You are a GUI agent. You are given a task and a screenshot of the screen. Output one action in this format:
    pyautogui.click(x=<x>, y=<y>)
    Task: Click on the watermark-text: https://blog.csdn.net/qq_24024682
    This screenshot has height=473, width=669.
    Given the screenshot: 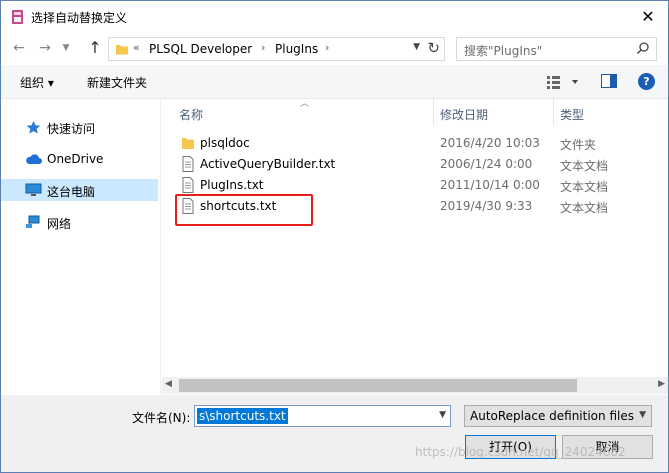 What is the action you would take?
    pyautogui.click(x=520, y=452)
    